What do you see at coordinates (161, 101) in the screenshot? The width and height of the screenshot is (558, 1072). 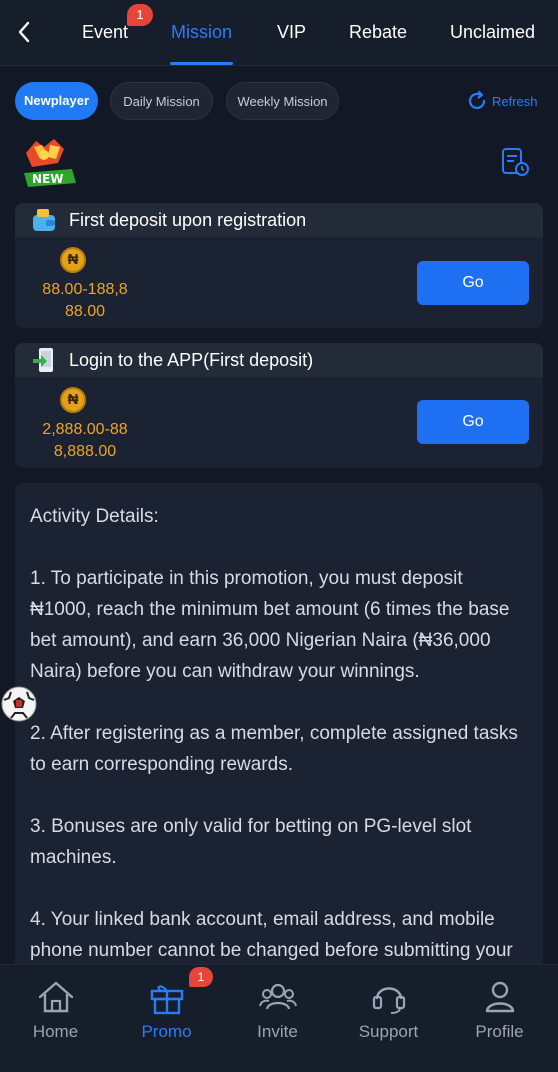 I see `chip-daily-mission: Daily Mission` at bounding box center [161, 101].